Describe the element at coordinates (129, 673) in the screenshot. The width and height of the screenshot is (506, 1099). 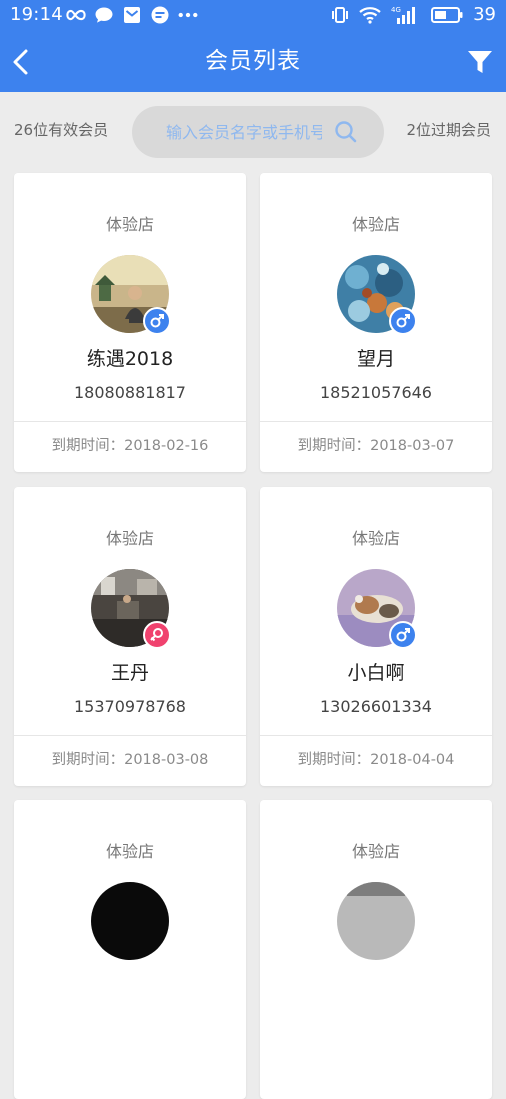
I see `member-name: 王丹` at that location.